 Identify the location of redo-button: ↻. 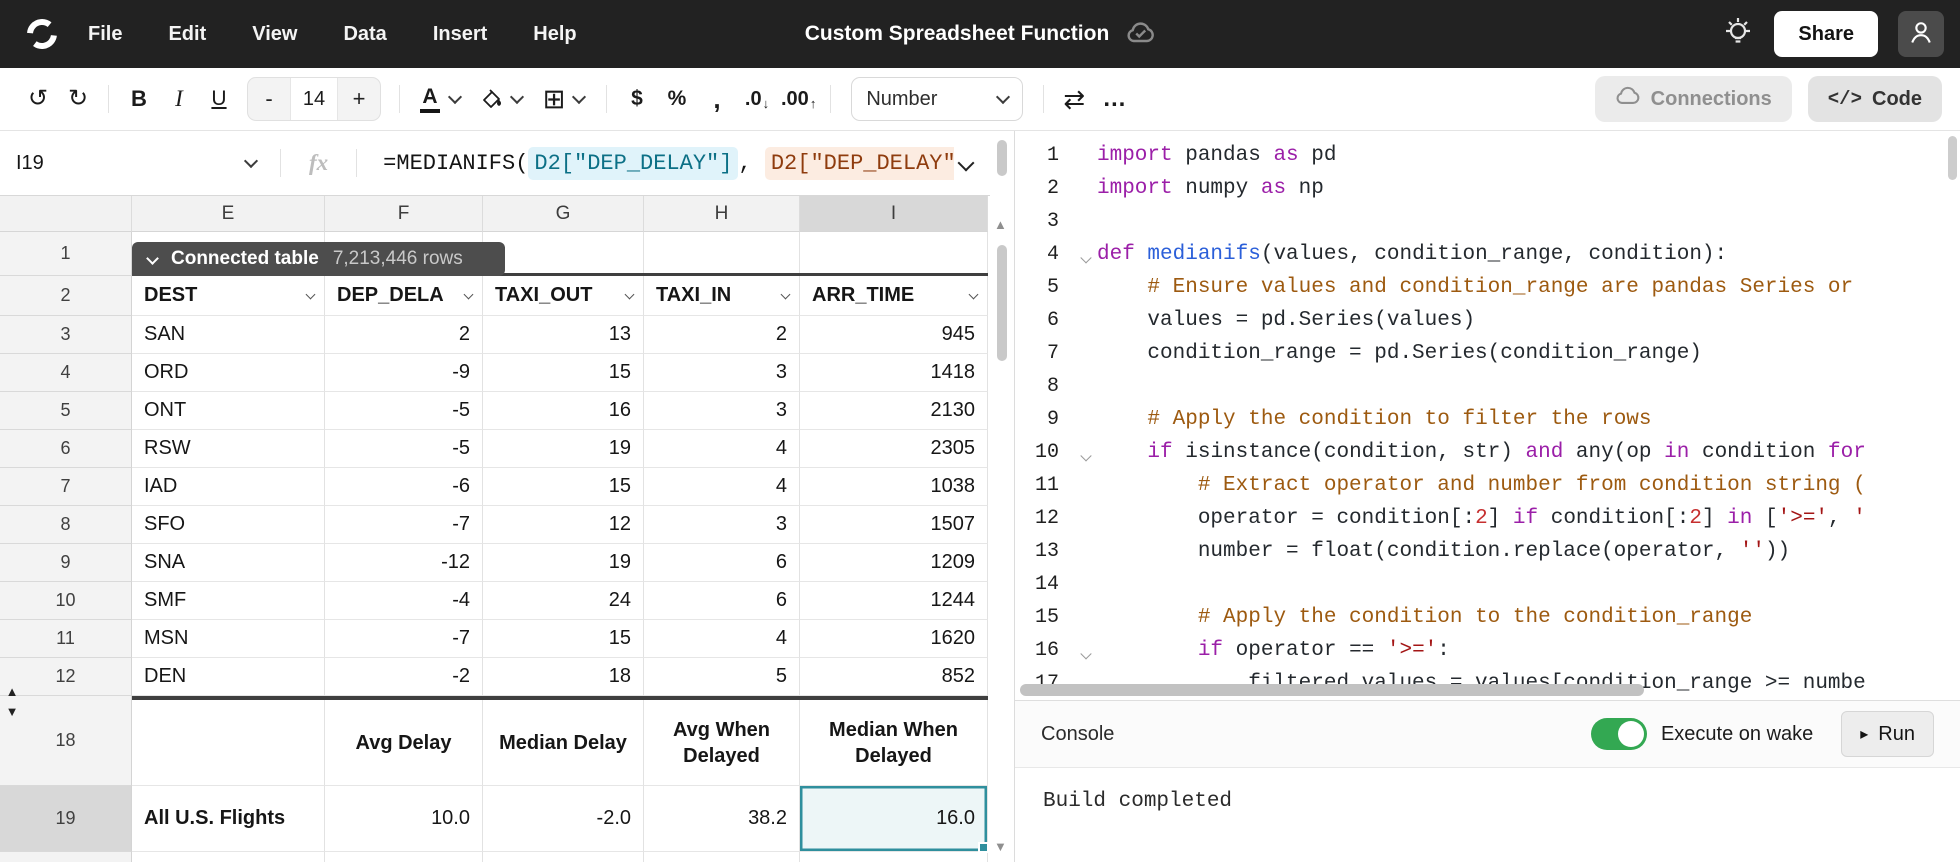
(78, 99).